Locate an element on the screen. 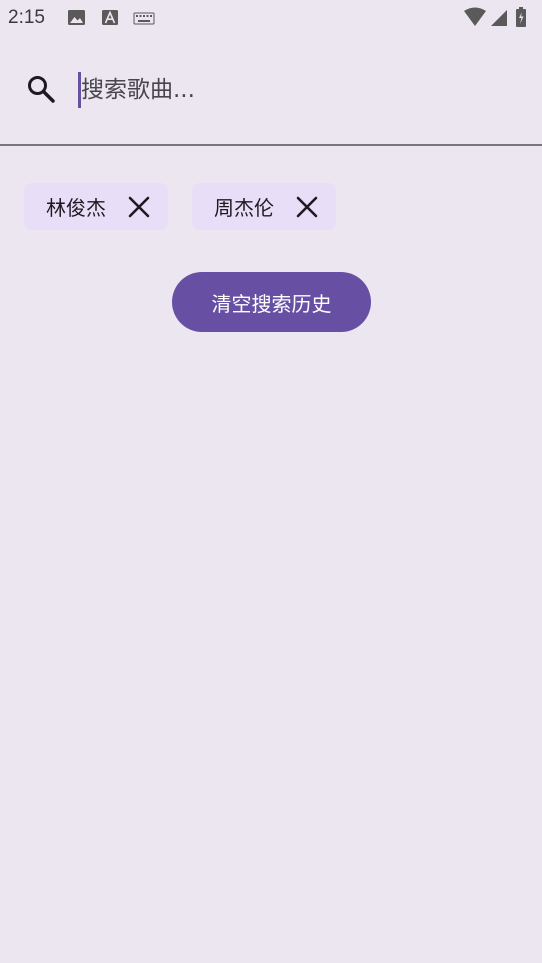 This screenshot has width=542, height=963. status-left-icons is located at coordinates (113, 20).